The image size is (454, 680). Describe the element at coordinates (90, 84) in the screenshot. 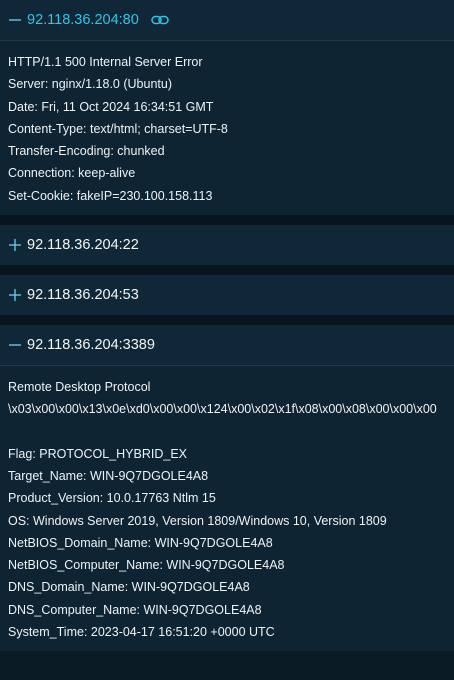

I see `banner-line: Server: nginx/1.18.0 (Ubuntu)` at that location.